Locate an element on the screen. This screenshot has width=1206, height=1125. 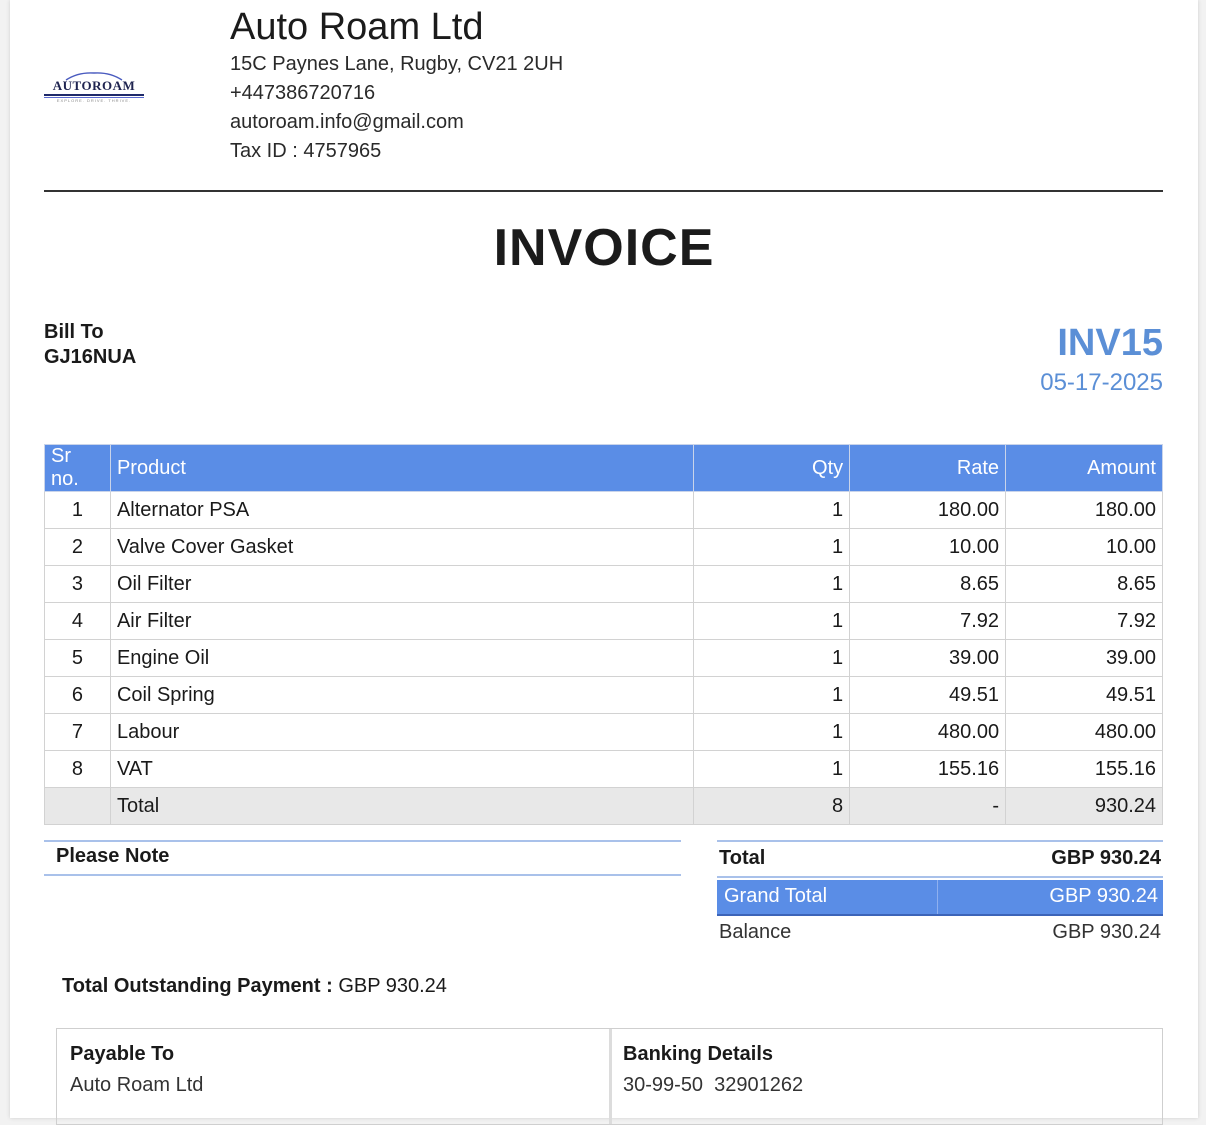
logo-wordmark: AUTOROAM is located at coordinates (94, 85).